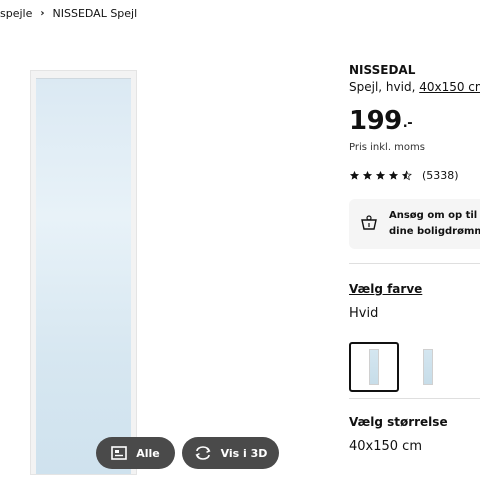  I want to click on product-price: 199.-, so click(381, 121).